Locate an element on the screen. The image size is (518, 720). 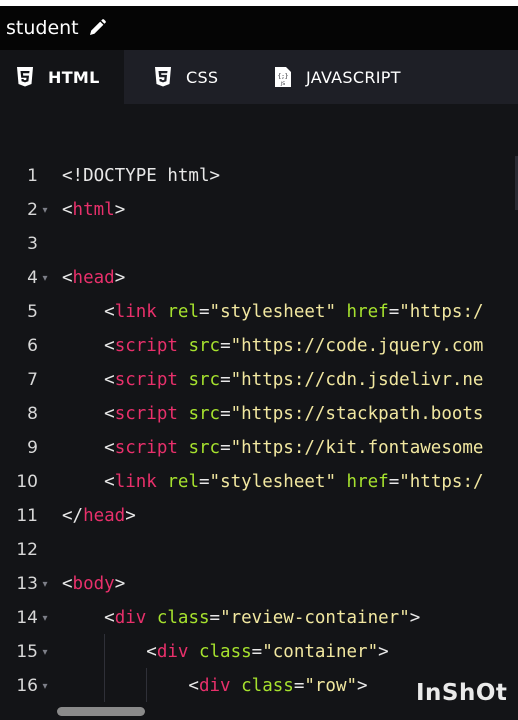
code-token: "https:/ is located at coordinates (441, 482).